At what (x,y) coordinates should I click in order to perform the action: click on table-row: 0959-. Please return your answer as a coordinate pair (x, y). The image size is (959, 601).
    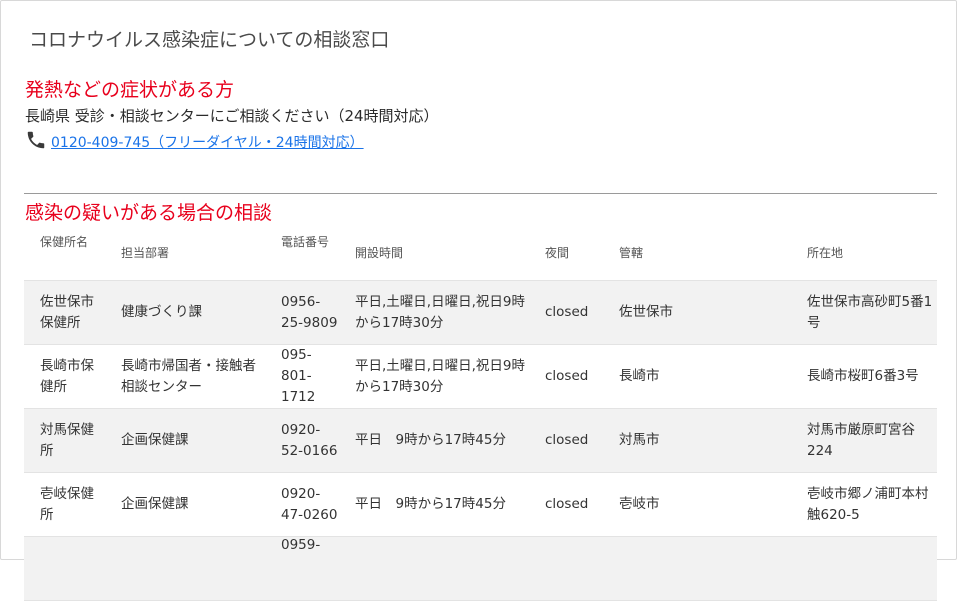
    Looking at the image, I should click on (480, 568).